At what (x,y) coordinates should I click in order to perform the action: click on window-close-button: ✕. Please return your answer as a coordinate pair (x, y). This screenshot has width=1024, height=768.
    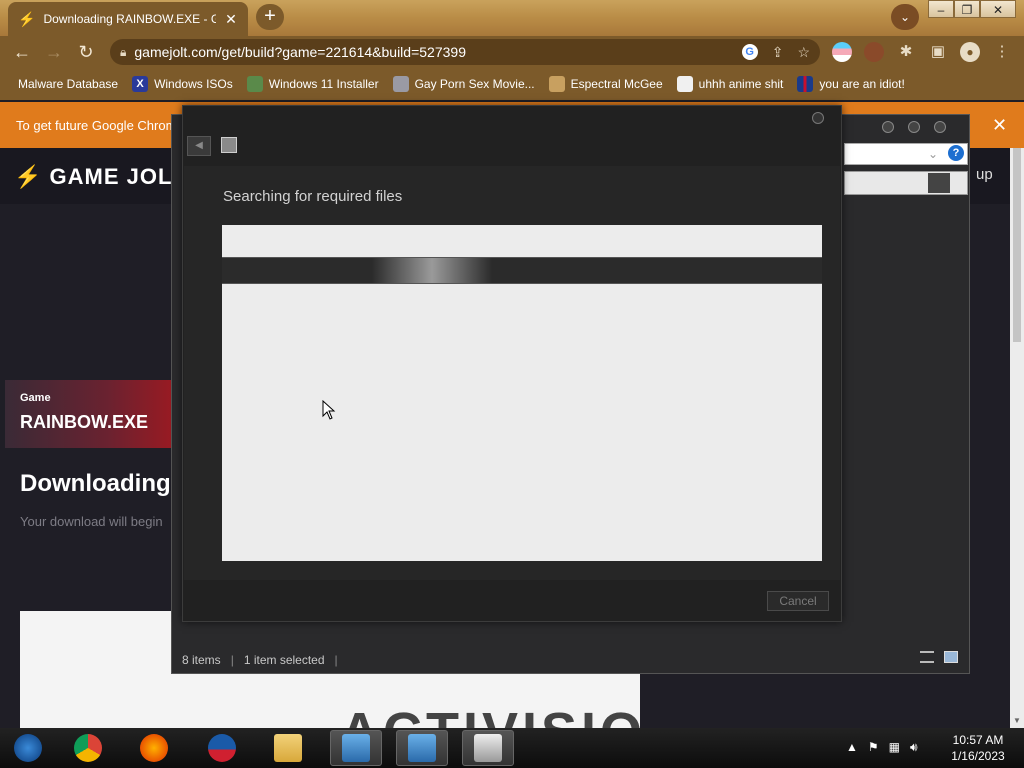
    Looking at the image, I should click on (998, 9).